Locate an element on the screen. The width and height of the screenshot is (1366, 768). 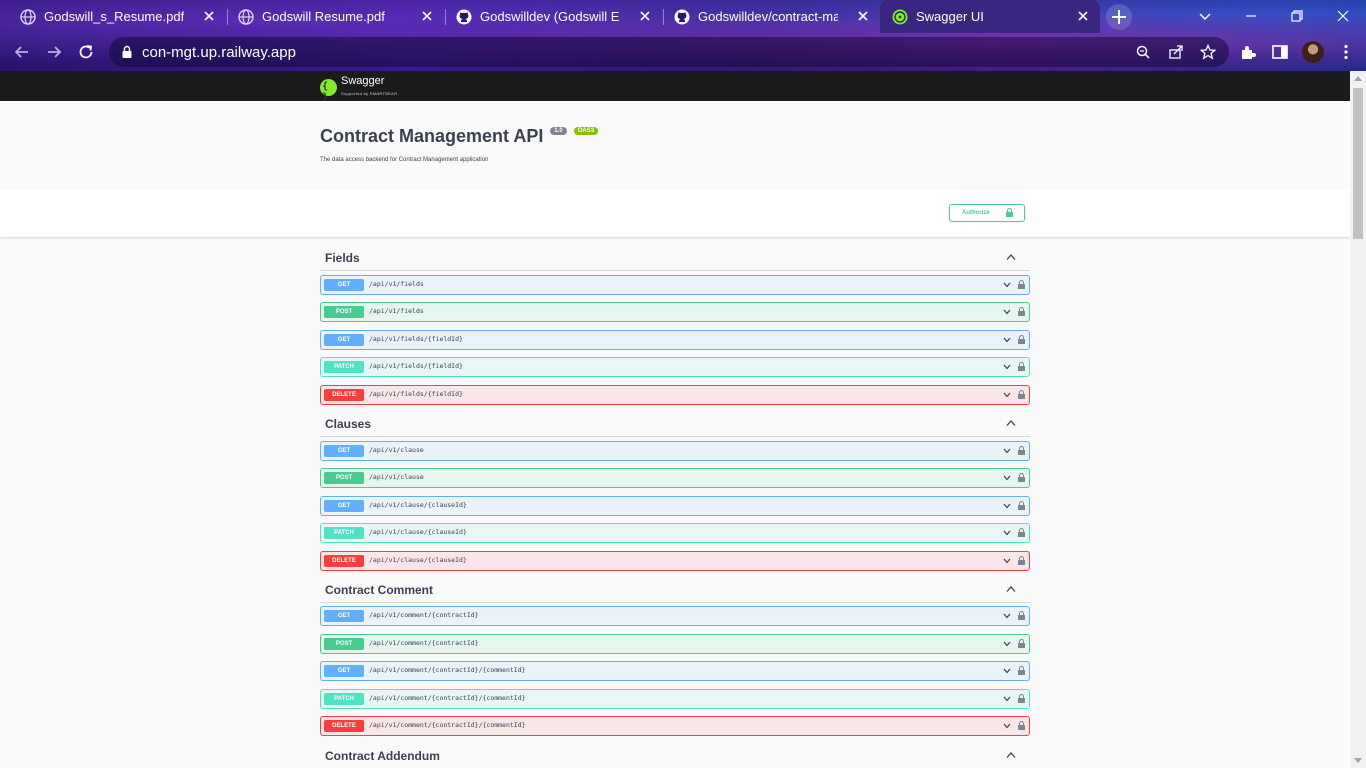
operation-patch: PATCH/api/v1/clause/{clauseId} is located at coordinates (675, 533).